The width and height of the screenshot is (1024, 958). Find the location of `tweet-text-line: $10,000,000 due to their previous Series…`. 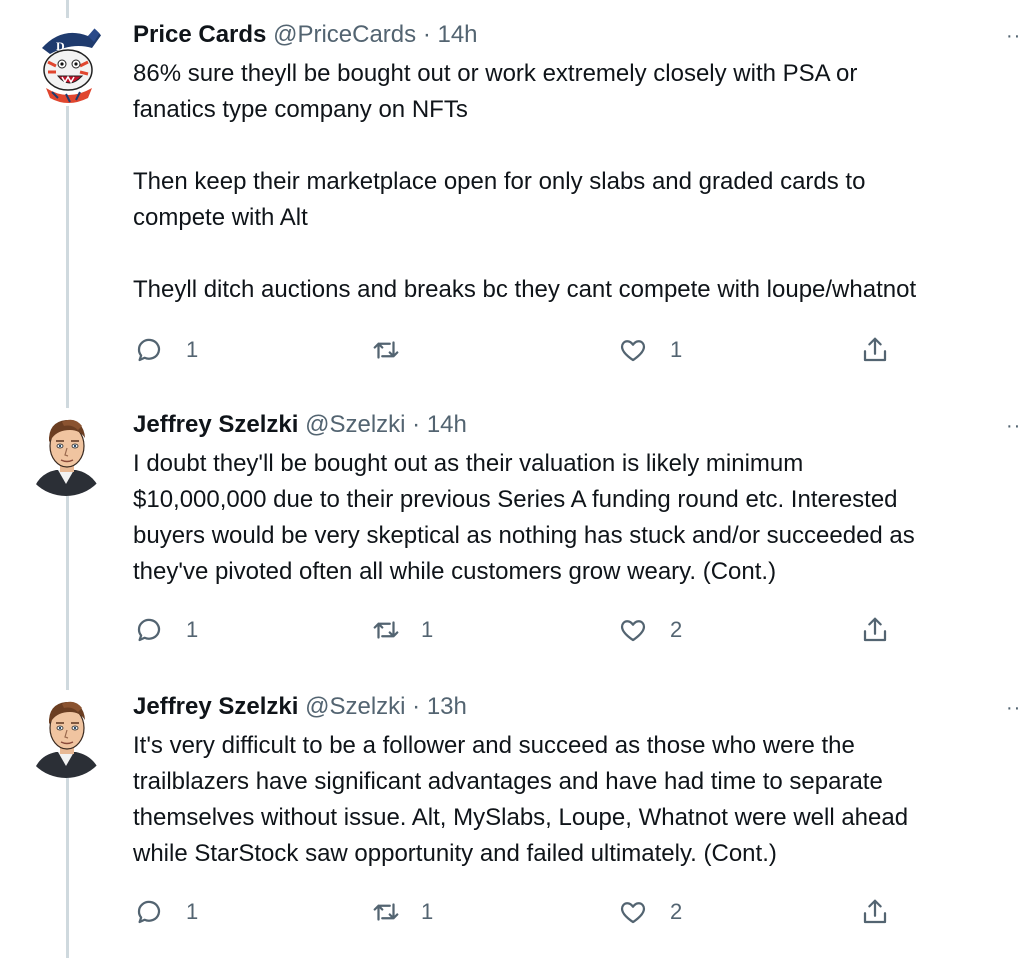

tweet-text-line: $10,000,000 due to their previous Series… is located at coordinates (515, 499).